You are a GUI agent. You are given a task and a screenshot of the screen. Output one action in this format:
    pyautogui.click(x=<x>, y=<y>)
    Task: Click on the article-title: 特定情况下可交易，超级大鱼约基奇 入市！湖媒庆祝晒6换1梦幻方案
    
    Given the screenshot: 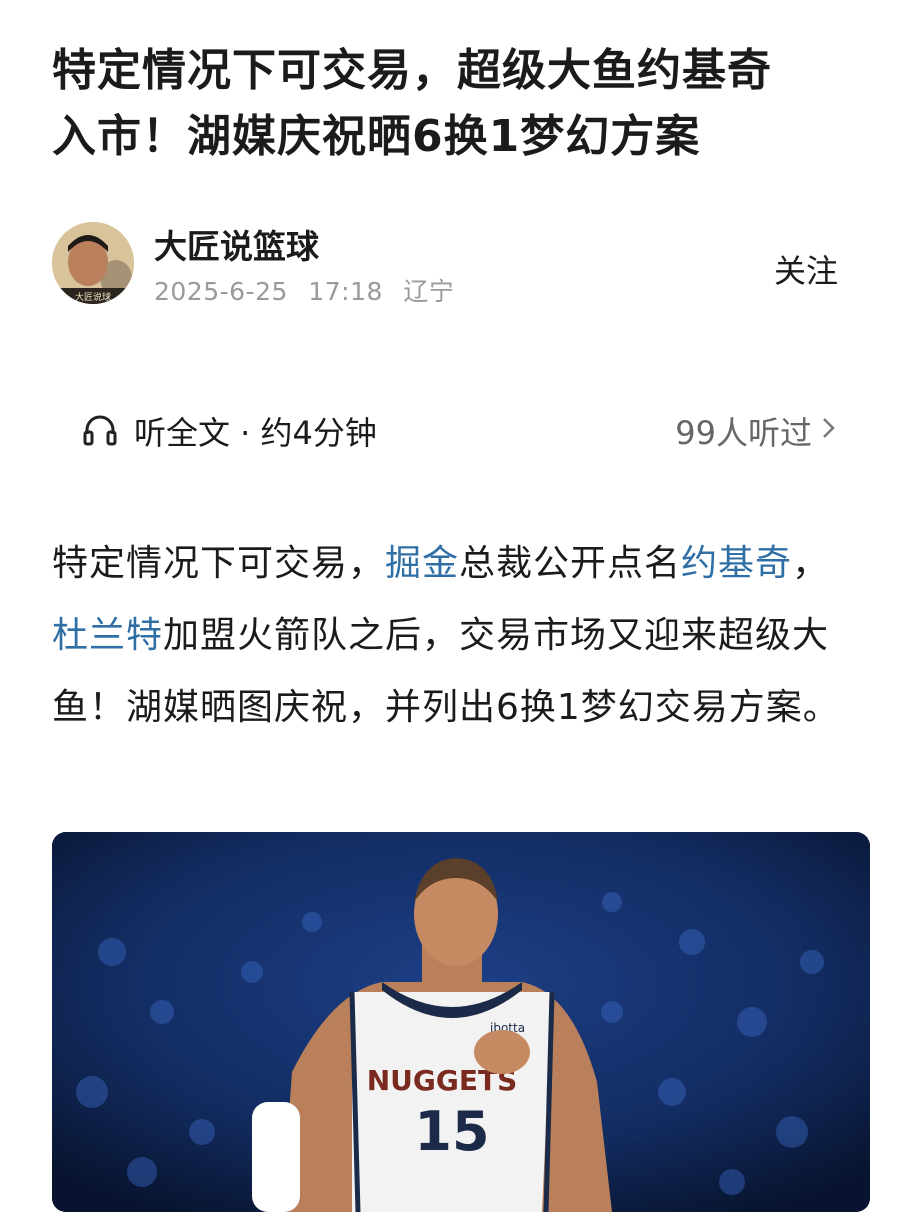 What is the action you would take?
    pyautogui.click(x=452, y=104)
    